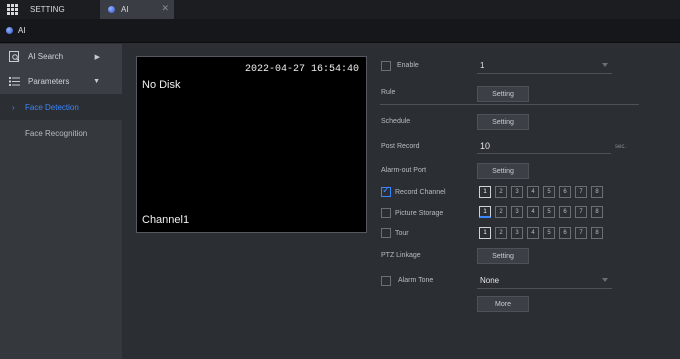 This screenshot has width=680, height=359. What do you see at coordinates (386, 191) in the screenshot?
I see `record-channel-checkbox` at bounding box center [386, 191].